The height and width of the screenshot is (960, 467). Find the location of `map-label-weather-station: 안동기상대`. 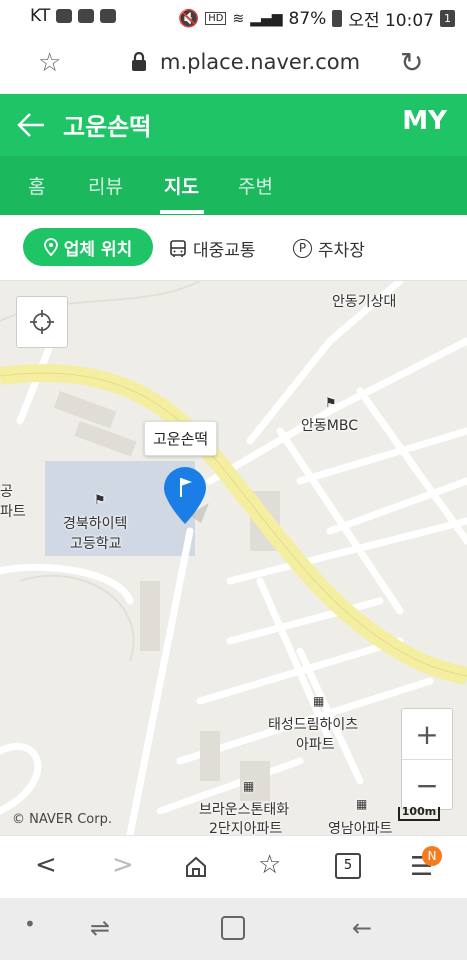

map-label-weather-station: 안동기상대 is located at coordinates (364, 302).